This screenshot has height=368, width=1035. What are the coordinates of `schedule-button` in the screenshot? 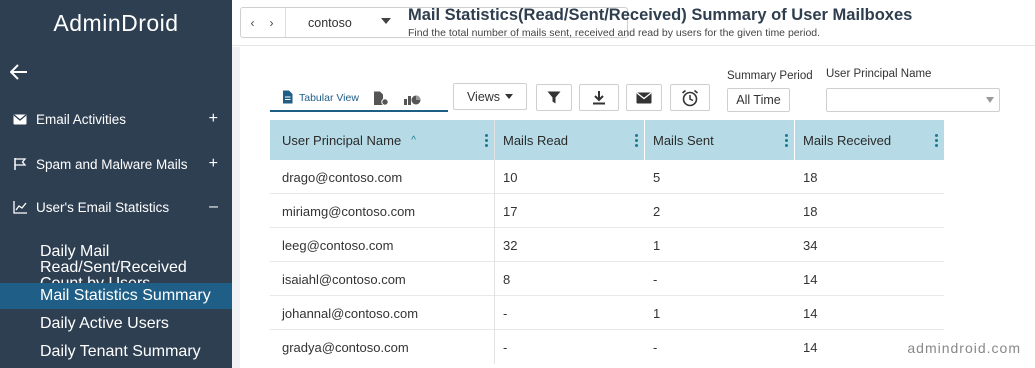 It's located at (690, 97).